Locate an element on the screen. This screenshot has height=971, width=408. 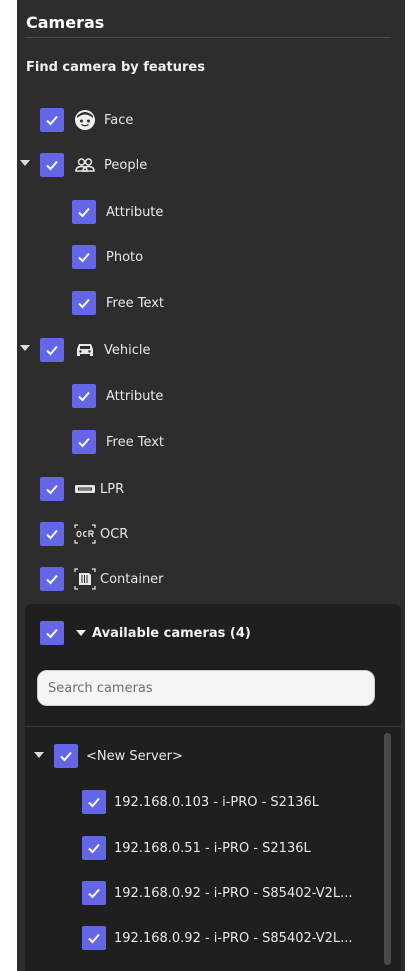
face-icon is located at coordinates (85, 120).